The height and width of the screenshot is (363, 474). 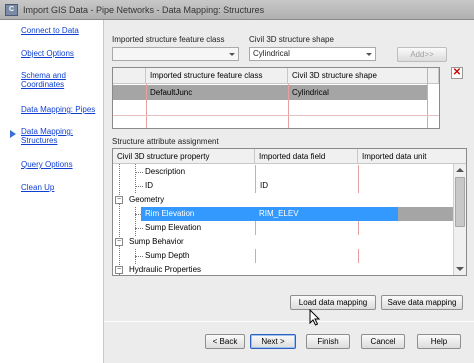 I want to click on mouse-pointer-icon, so click(x=315, y=317).